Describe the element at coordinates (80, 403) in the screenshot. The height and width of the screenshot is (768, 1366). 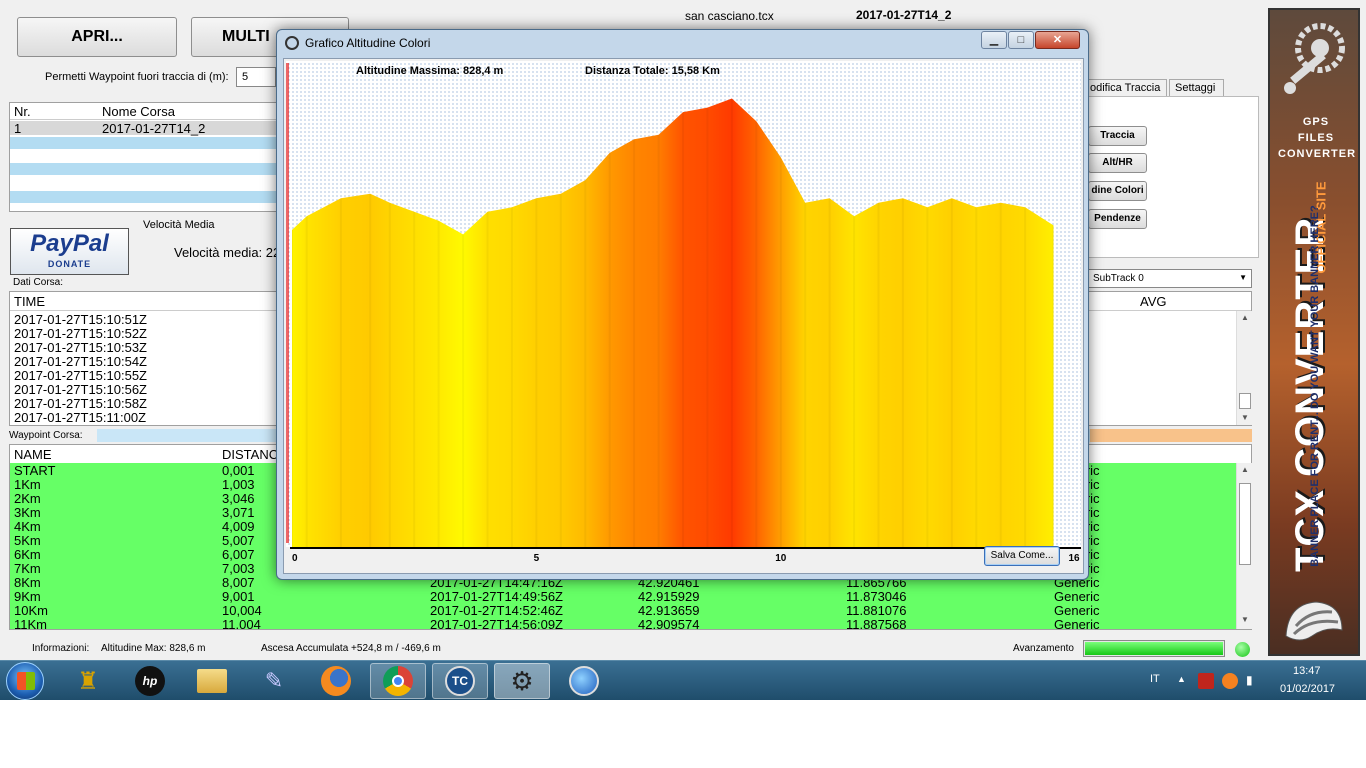
I see `table-row: 2017-01-27T15:10:58Z` at that location.